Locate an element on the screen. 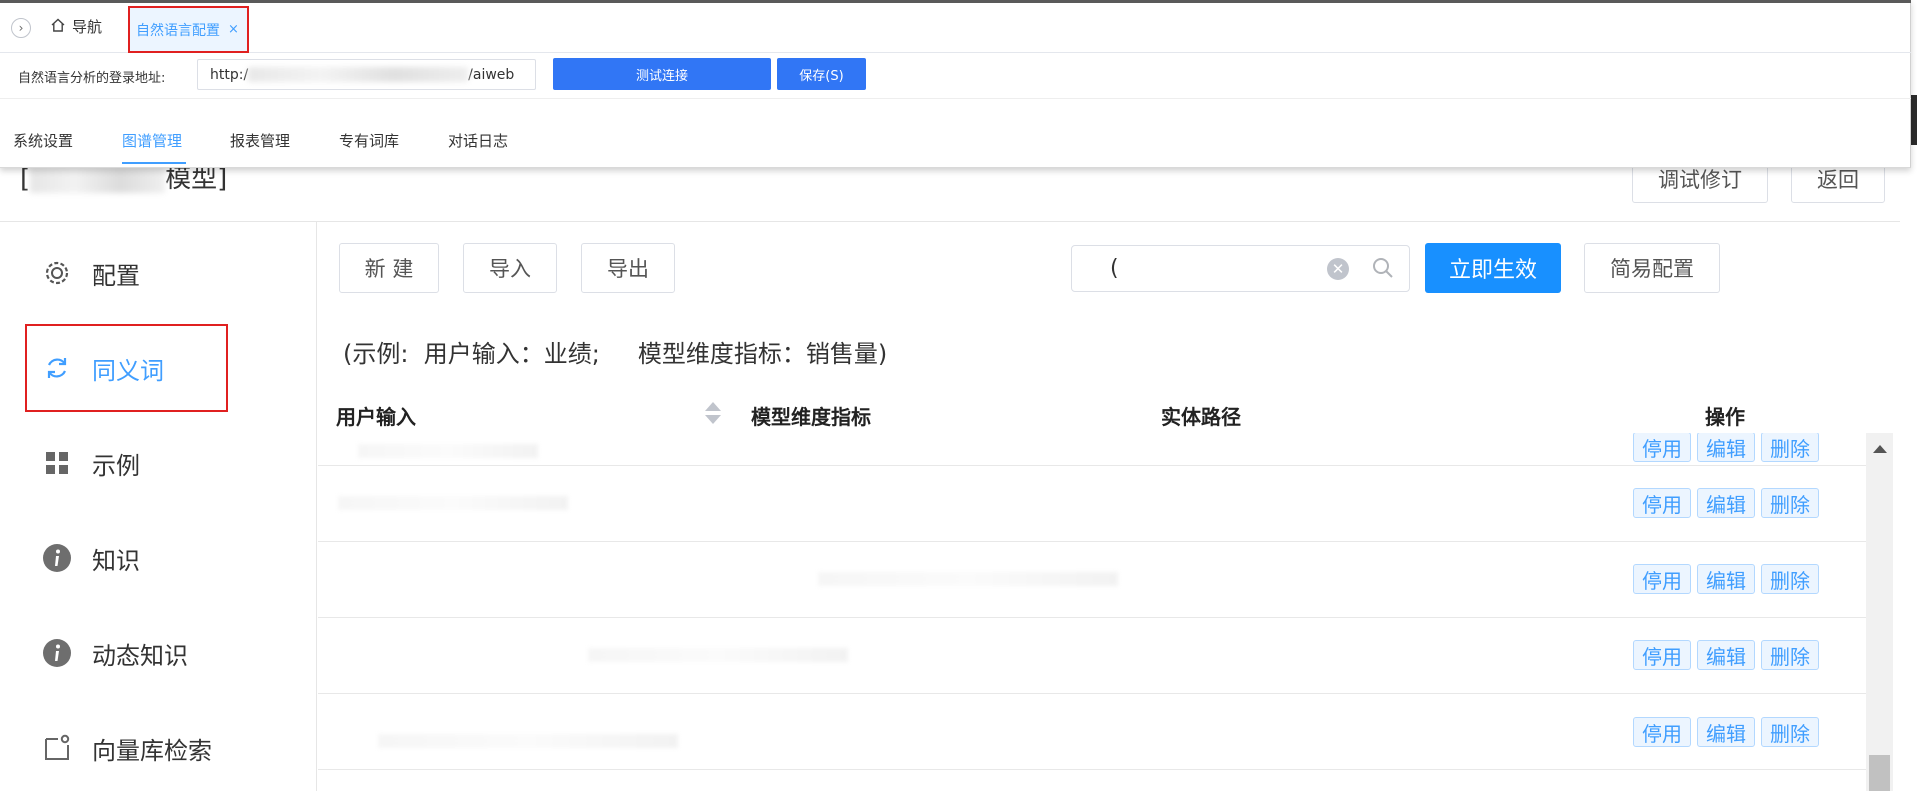 The image size is (1917, 791). search-value: ( is located at coordinates (1114, 268).